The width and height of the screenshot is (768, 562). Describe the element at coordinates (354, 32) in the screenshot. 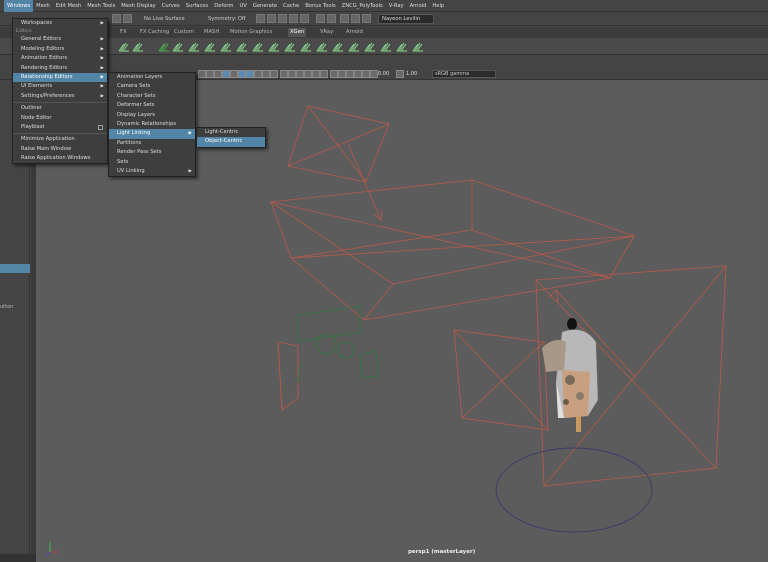

I see `shelf-tab-arnold: Arnold` at that location.